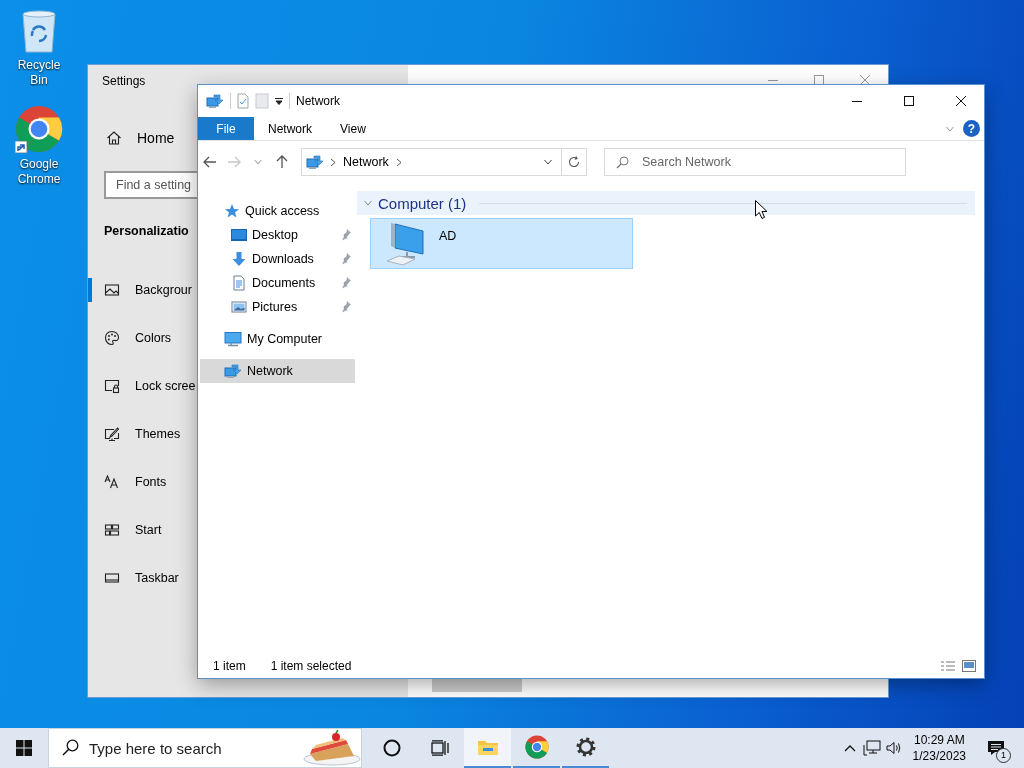 The height and width of the screenshot is (768, 1024). Describe the element at coordinates (233, 339) in the screenshot. I see `monitor-icon` at that location.